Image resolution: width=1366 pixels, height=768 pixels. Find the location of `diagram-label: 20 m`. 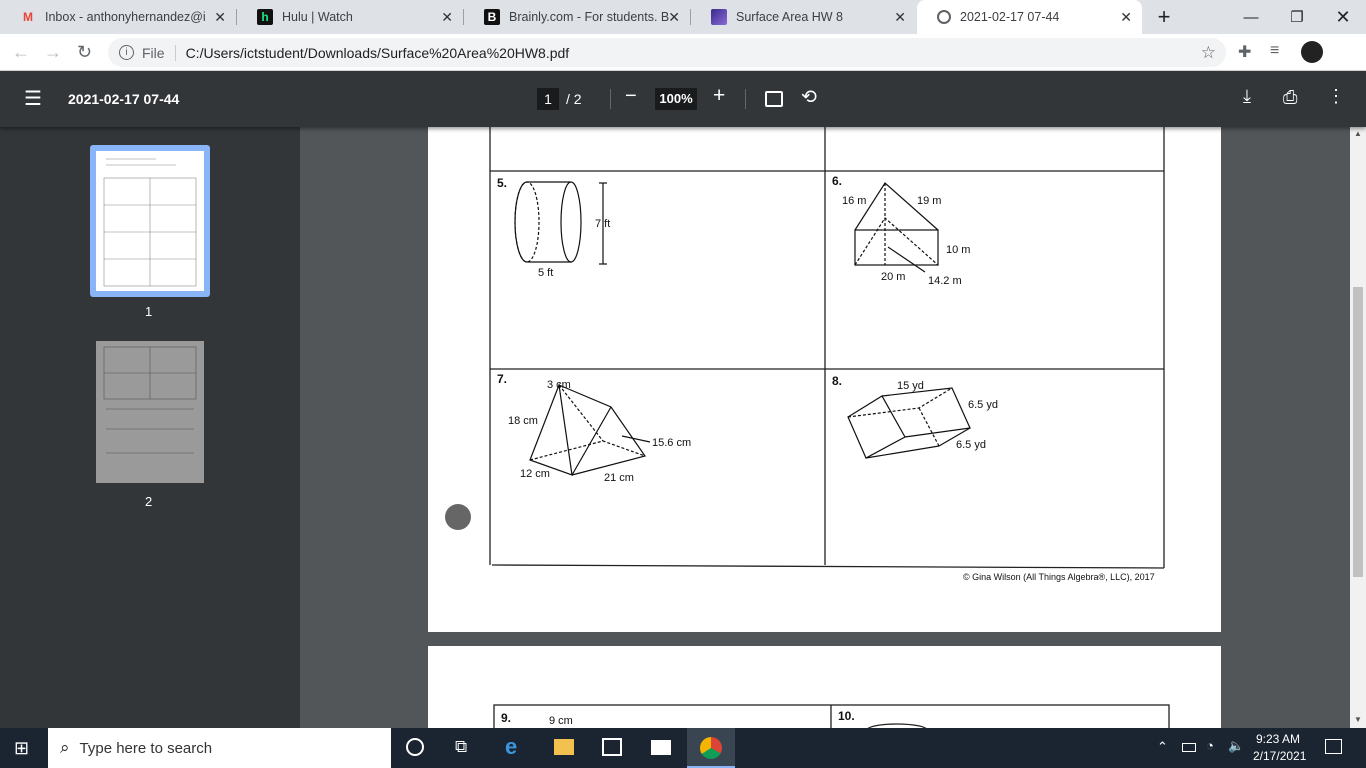

diagram-label: 20 m is located at coordinates (893, 277).